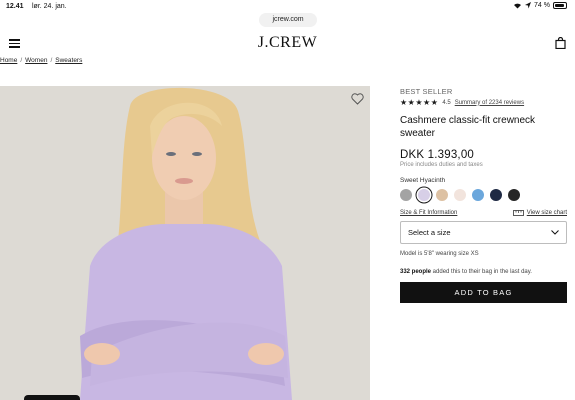  I want to click on status-time: 12.41, so click(15, 6).